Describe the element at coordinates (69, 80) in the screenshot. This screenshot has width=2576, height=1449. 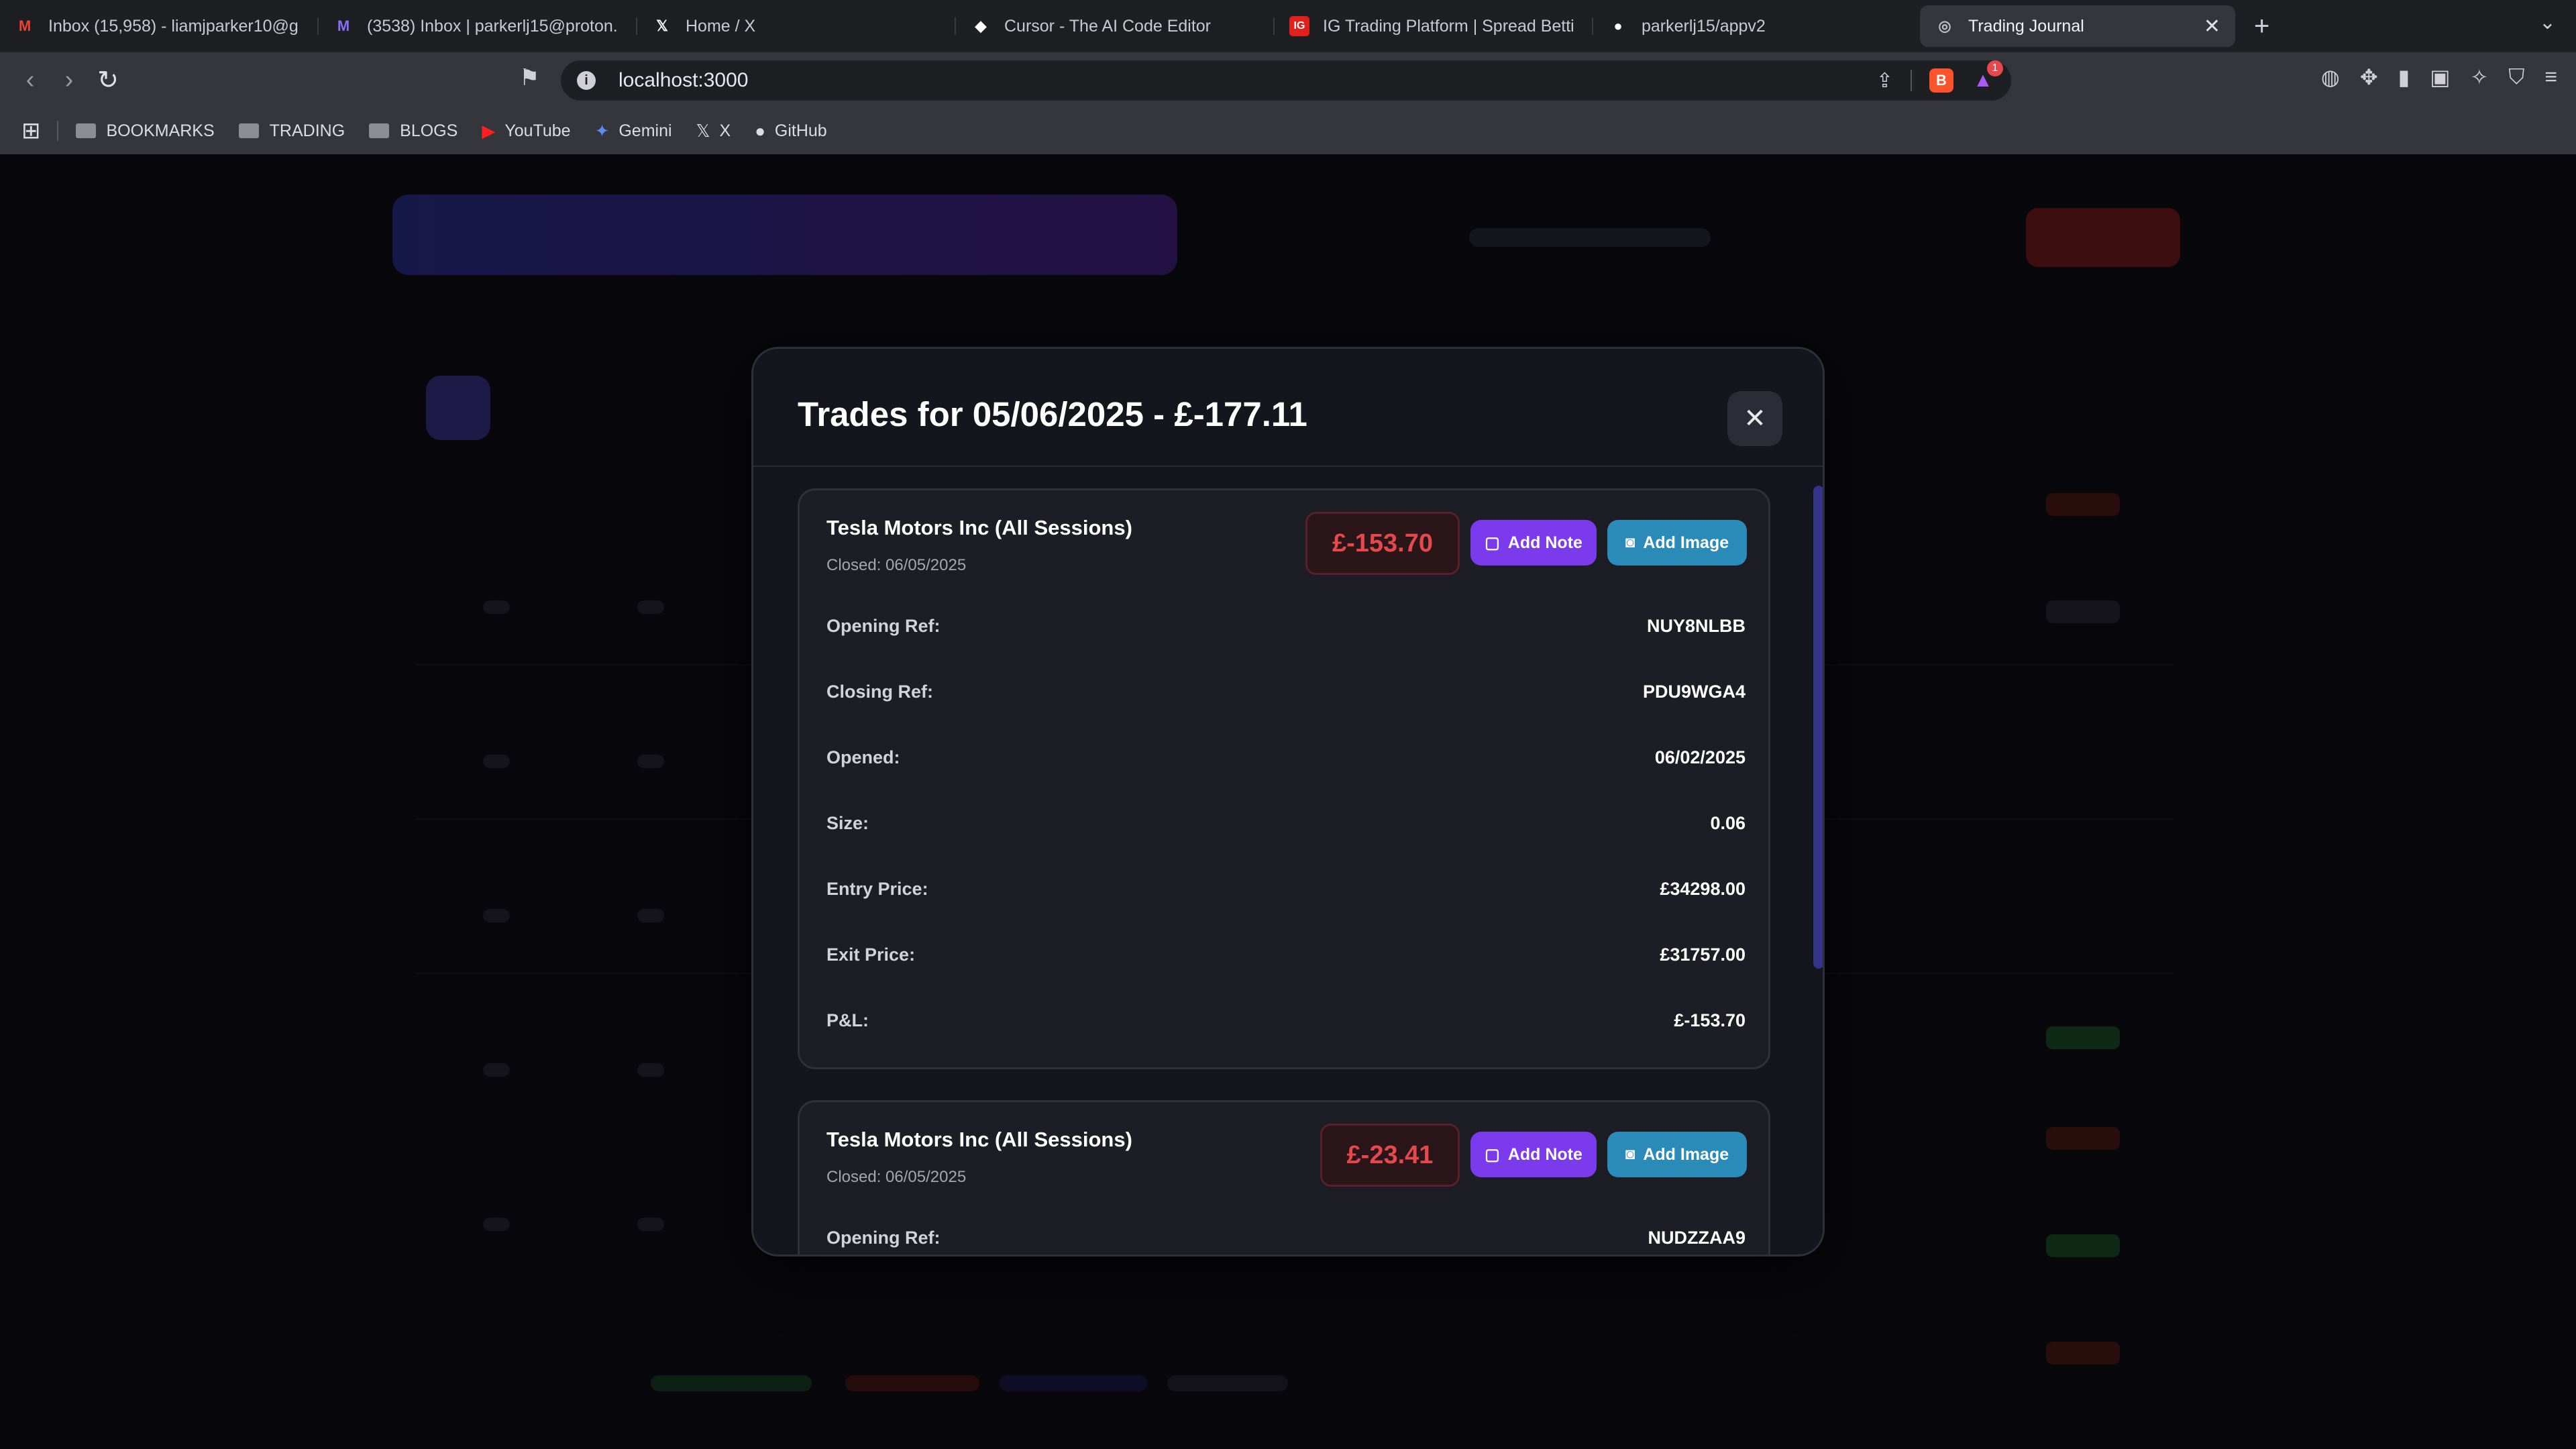
I see `forward-icon: ›` at that location.